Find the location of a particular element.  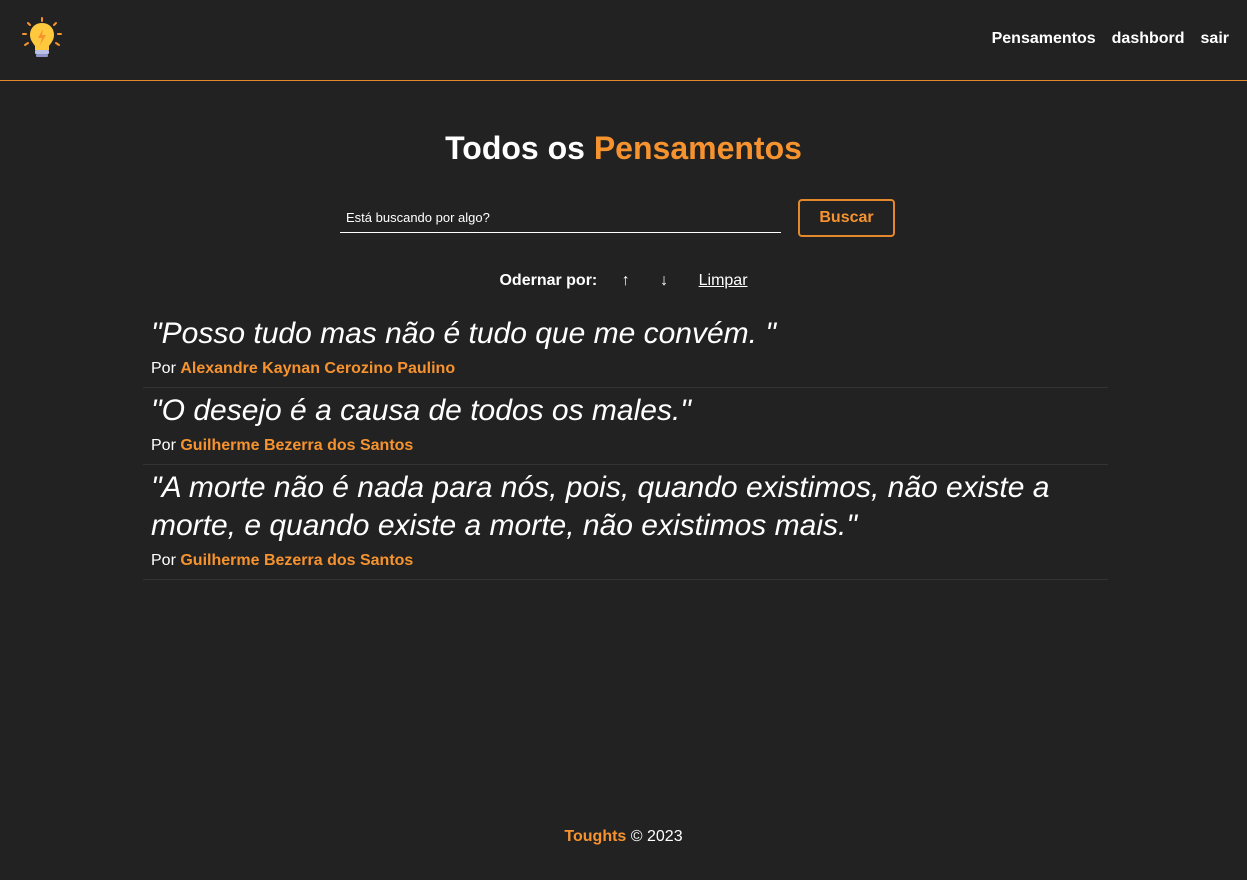

navbar: Pensamentos dashbord sair is located at coordinates (623, 40).